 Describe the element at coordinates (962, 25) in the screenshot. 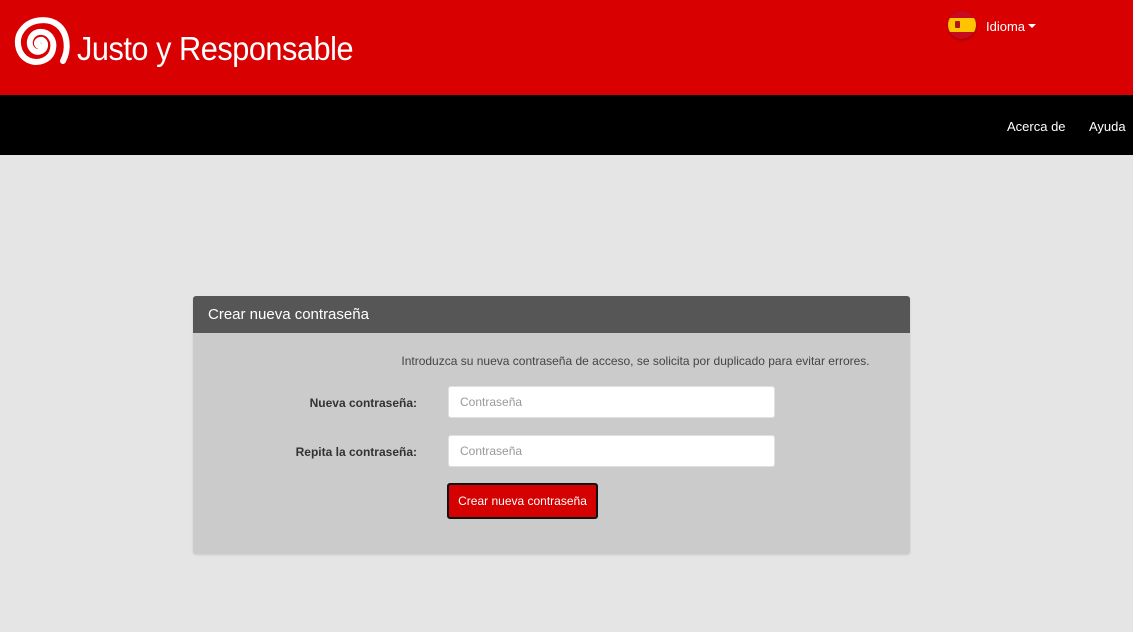

I see `spain-flag-icon` at that location.